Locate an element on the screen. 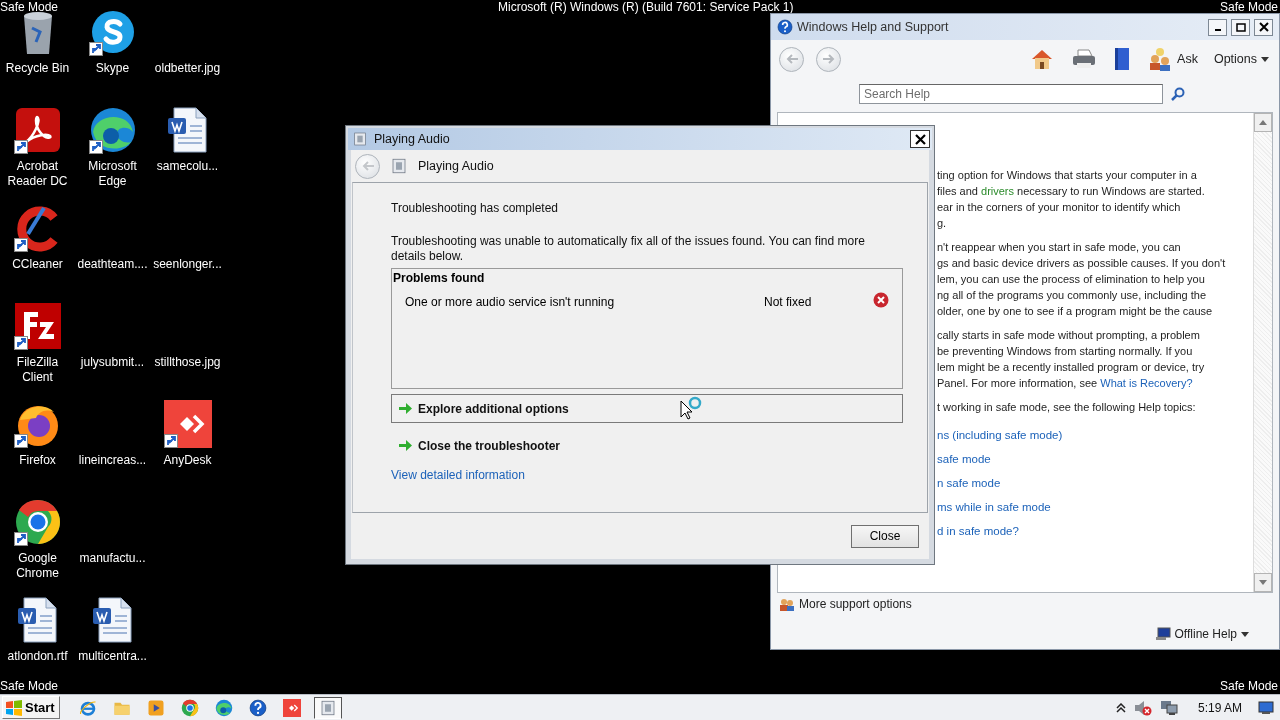 This screenshot has width=1280, height=720. offline-help-button: Offline Help is located at coordinates (1201, 634).